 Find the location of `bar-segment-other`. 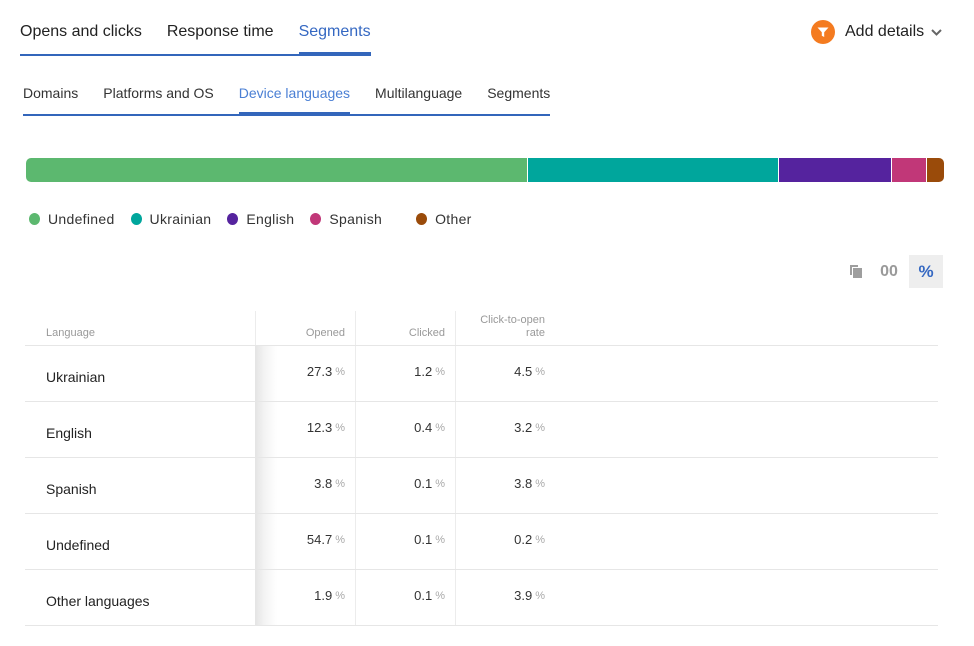

bar-segment-other is located at coordinates (935, 170).